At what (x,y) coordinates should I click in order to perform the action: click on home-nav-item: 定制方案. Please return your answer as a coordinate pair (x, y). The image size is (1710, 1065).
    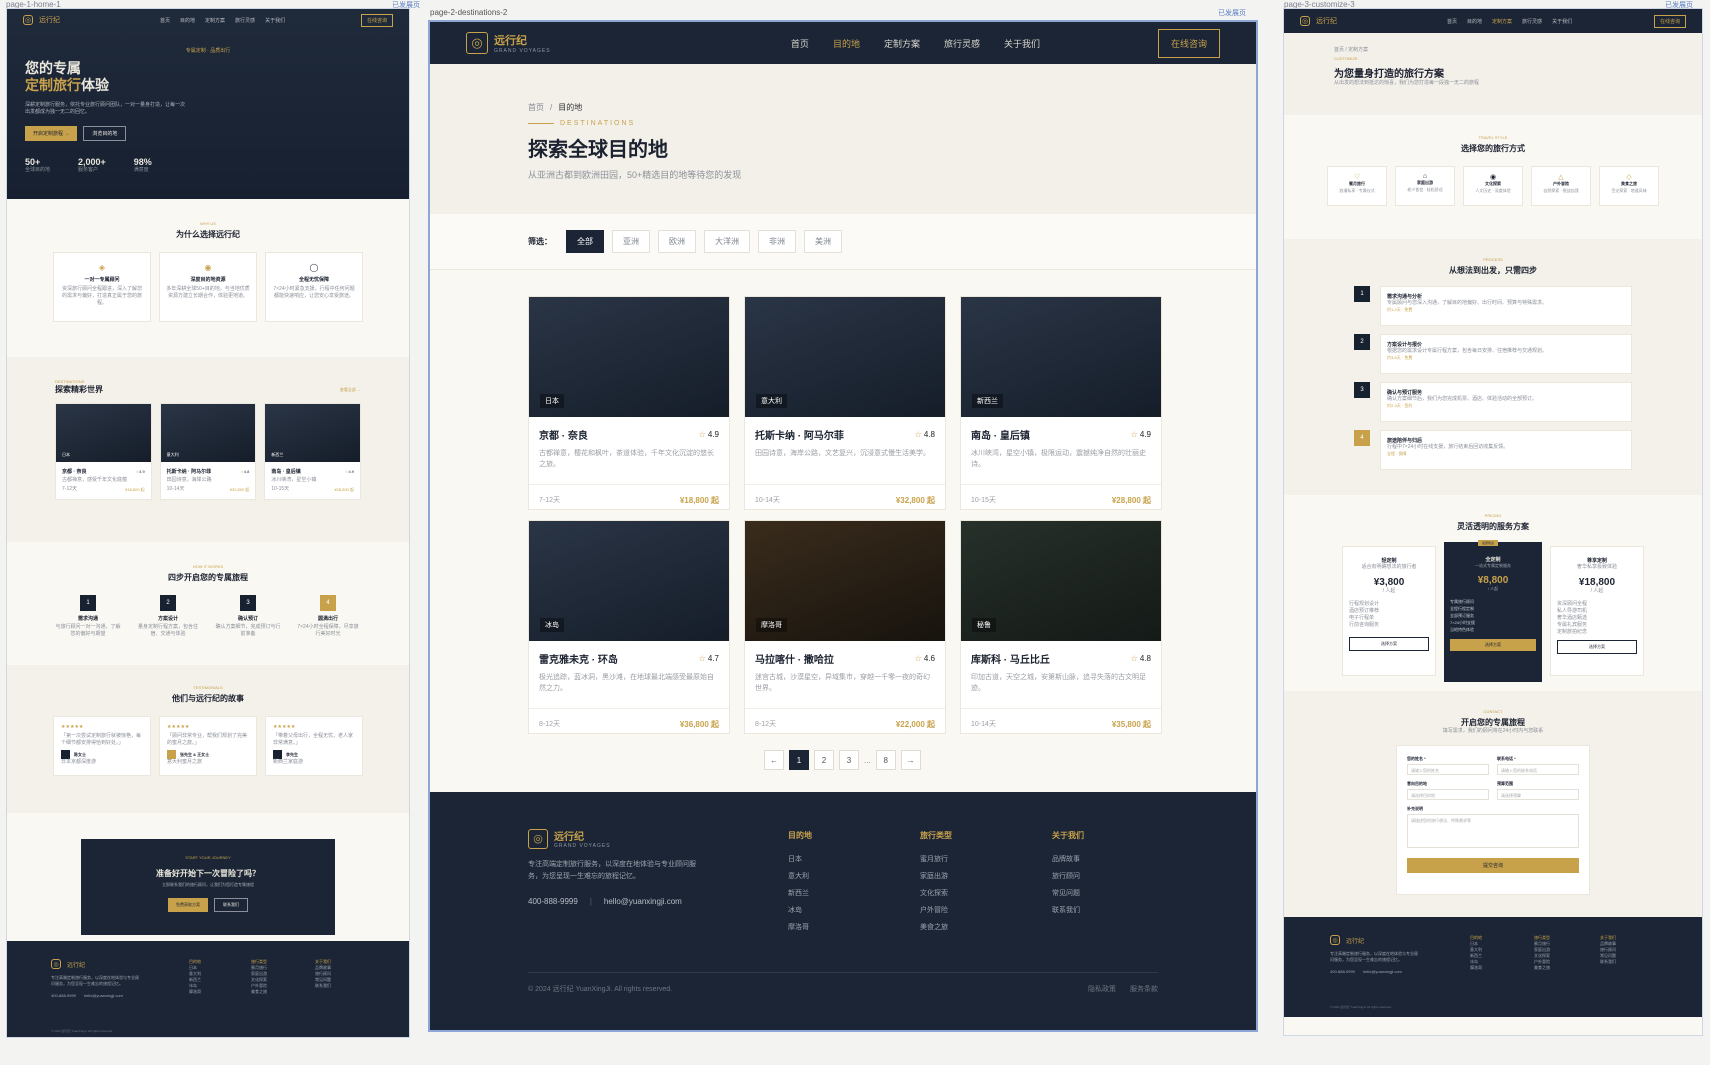
    Looking at the image, I should click on (215, 20).